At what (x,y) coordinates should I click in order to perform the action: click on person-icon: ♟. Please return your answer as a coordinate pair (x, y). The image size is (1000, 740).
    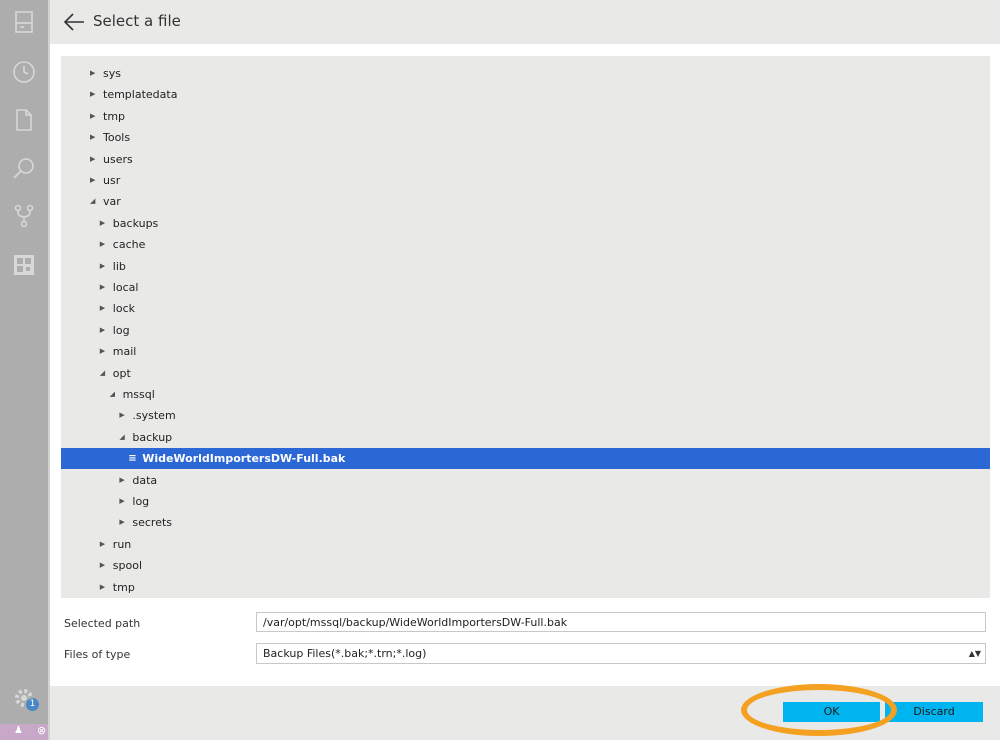
    Looking at the image, I should click on (18, 730).